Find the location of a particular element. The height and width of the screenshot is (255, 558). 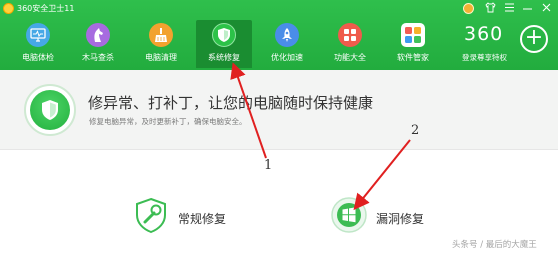

nav-label: 系统修复 is located at coordinates (224, 57).